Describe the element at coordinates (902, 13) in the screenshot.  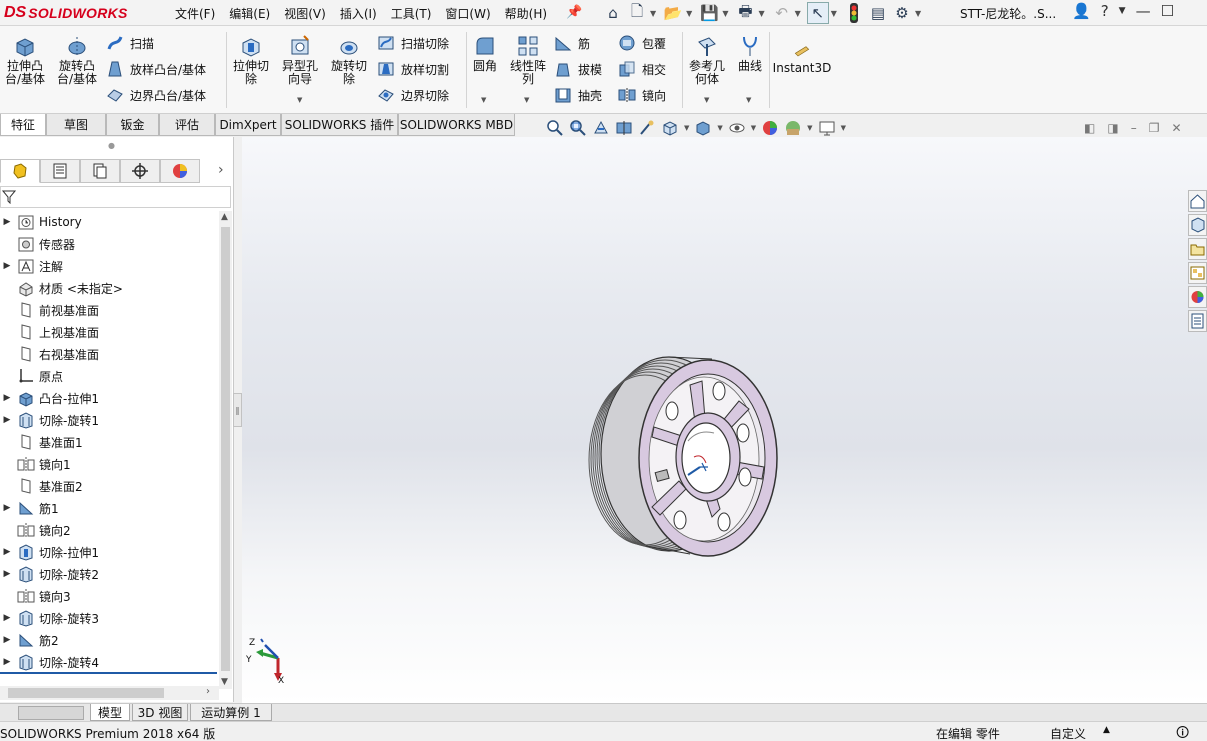
I see `options-gear-icon: ⚙` at that location.